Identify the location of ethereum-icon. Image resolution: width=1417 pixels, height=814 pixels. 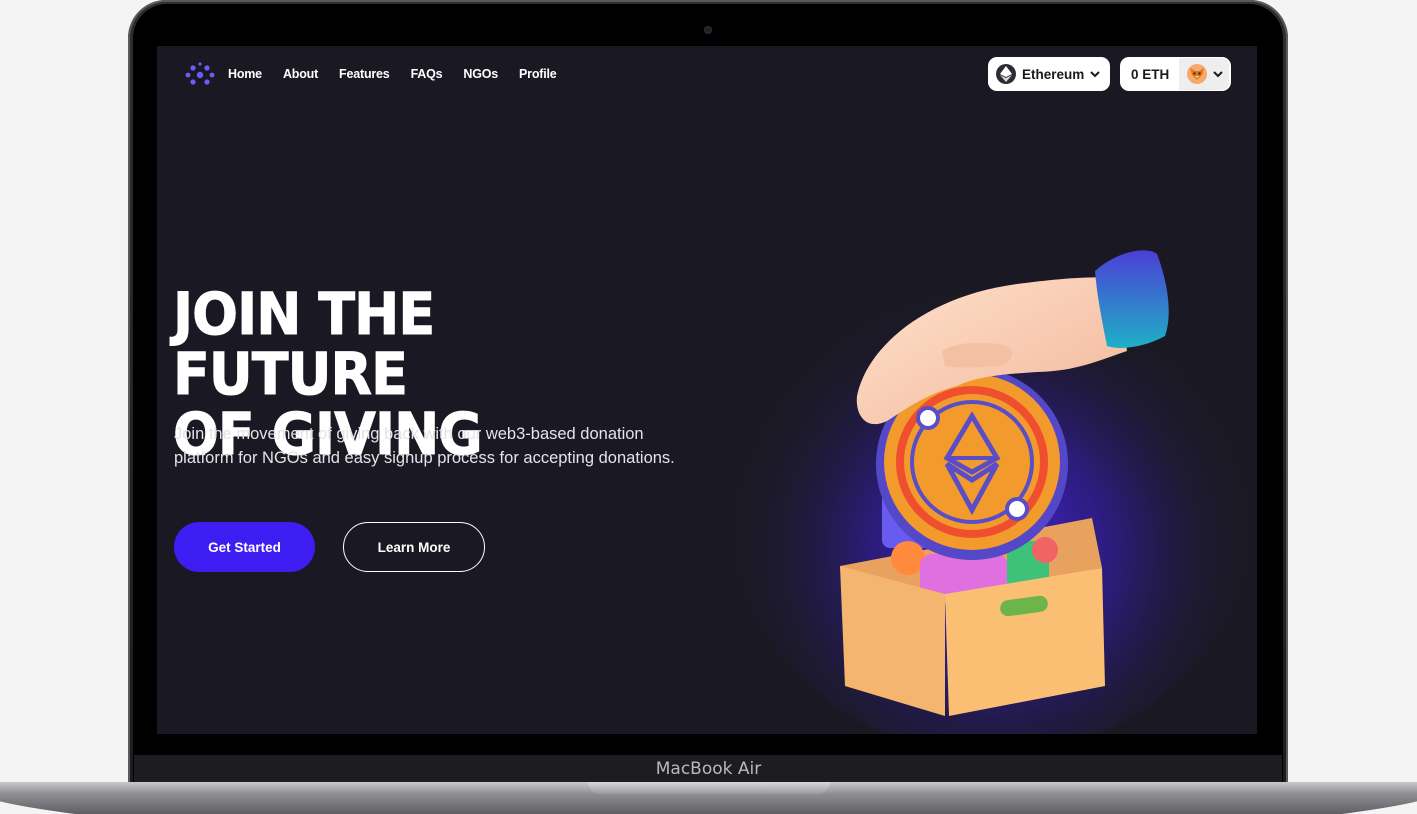
(1006, 74).